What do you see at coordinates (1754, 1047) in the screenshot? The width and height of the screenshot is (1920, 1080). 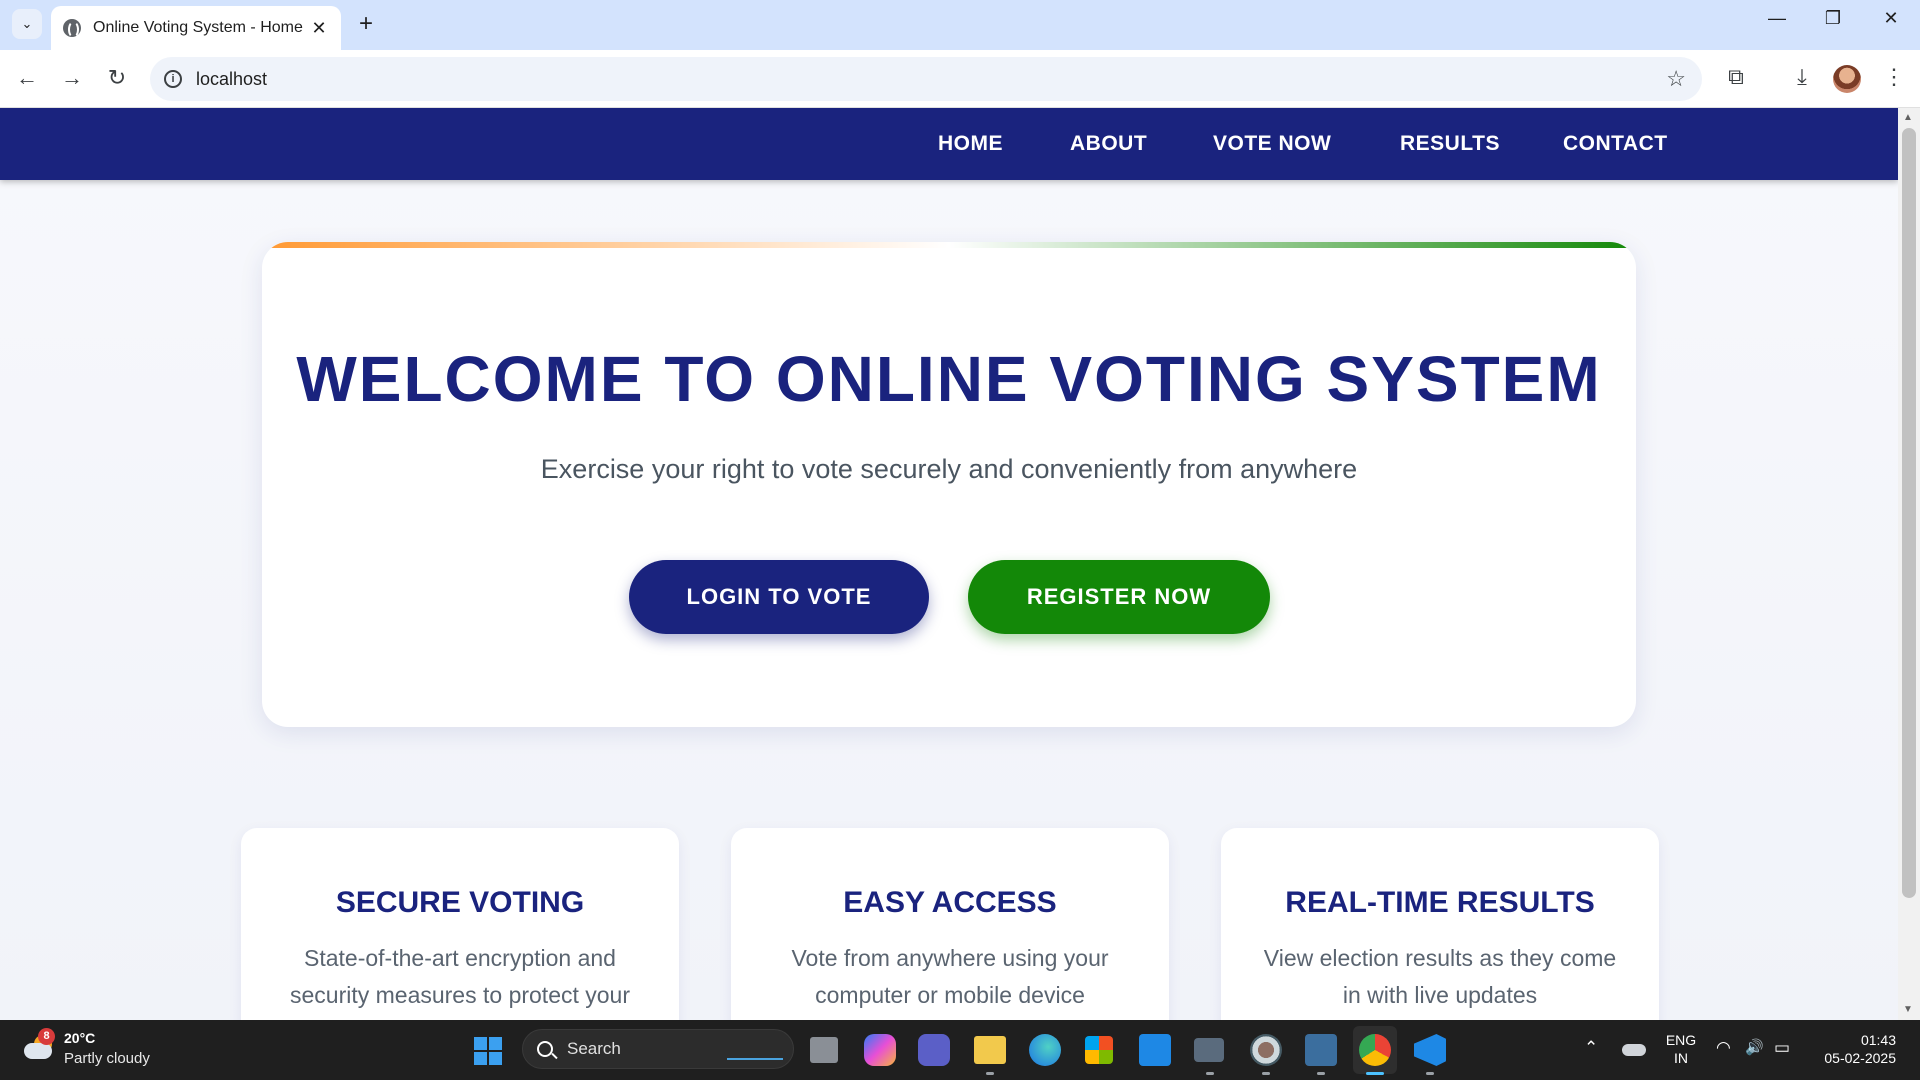 I see `volume-icon: 🔊` at bounding box center [1754, 1047].